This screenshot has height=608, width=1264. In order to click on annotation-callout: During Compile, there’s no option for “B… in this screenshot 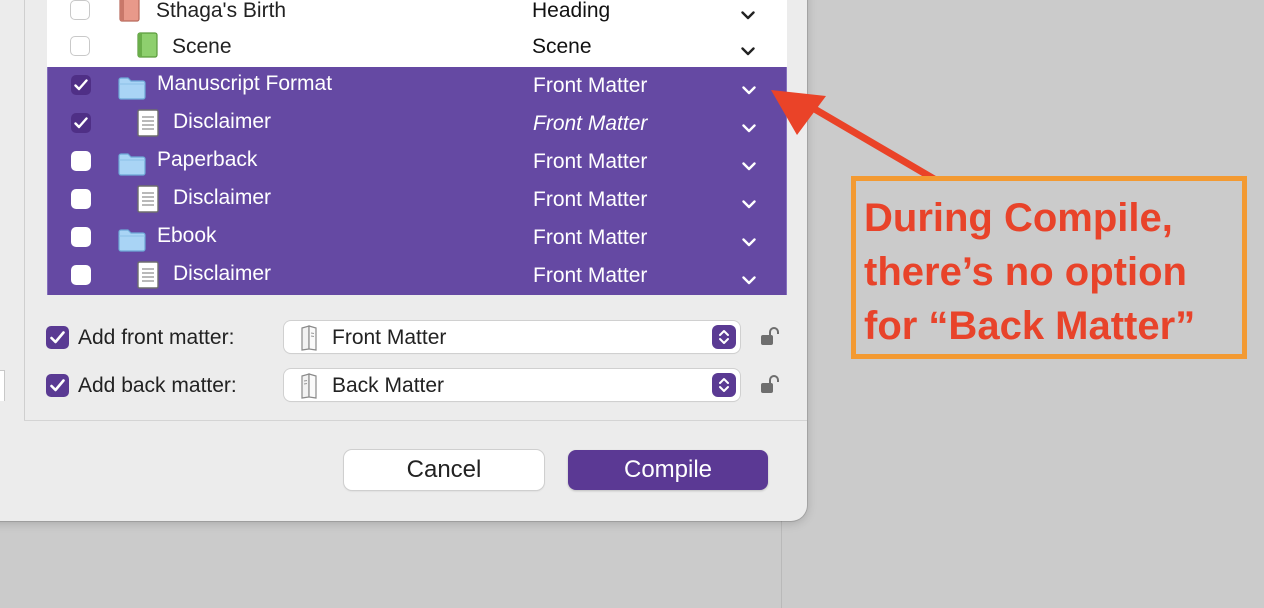, I will do `click(1049, 267)`.